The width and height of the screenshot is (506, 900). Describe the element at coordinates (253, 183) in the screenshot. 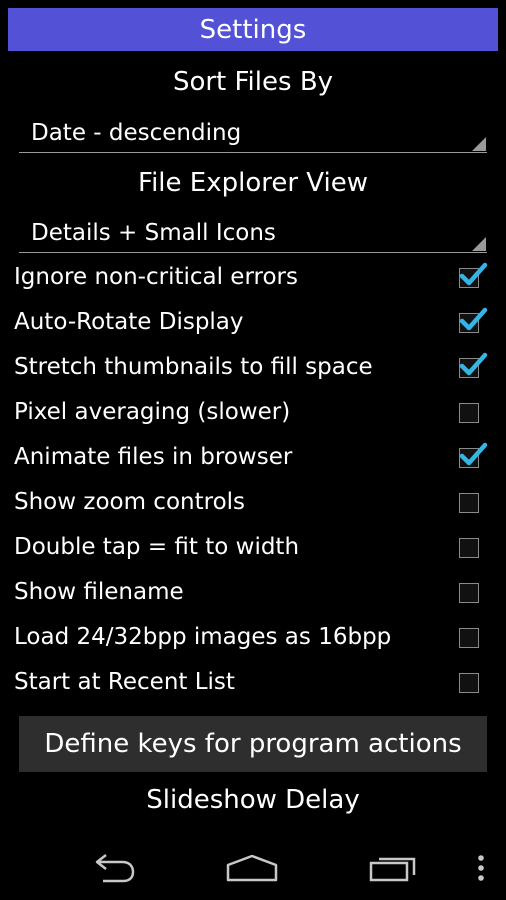

I see `file-explorer-view-heading: File Explorer View` at that location.